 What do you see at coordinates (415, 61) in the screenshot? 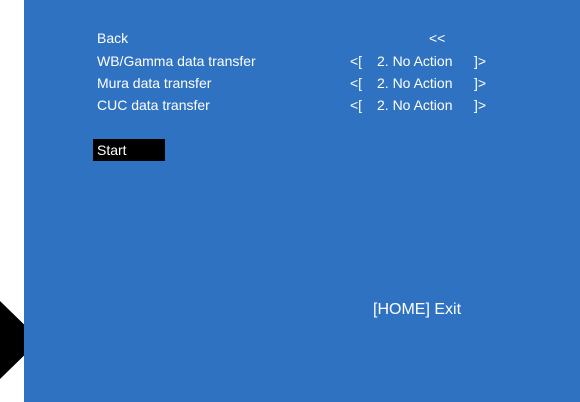
I see `wb-gamma-transfer-value: 2. No Action` at bounding box center [415, 61].